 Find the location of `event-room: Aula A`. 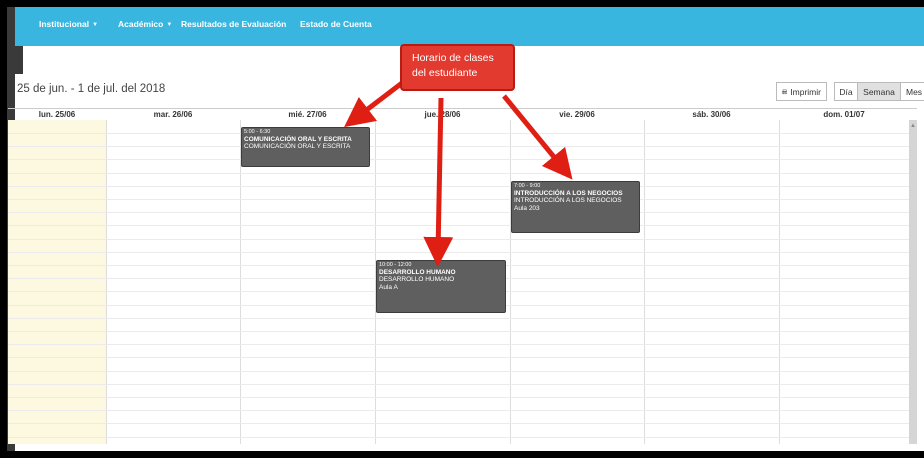

event-room: Aula A is located at coordinates (388, 288).